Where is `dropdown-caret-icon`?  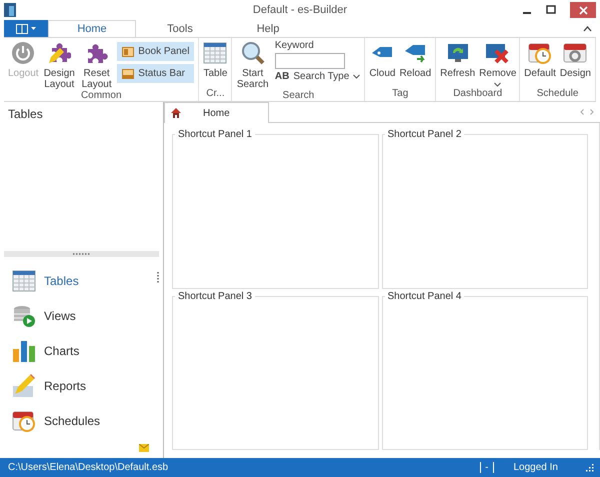
dropdown-caret-icon is located at coordinates (497, 84).